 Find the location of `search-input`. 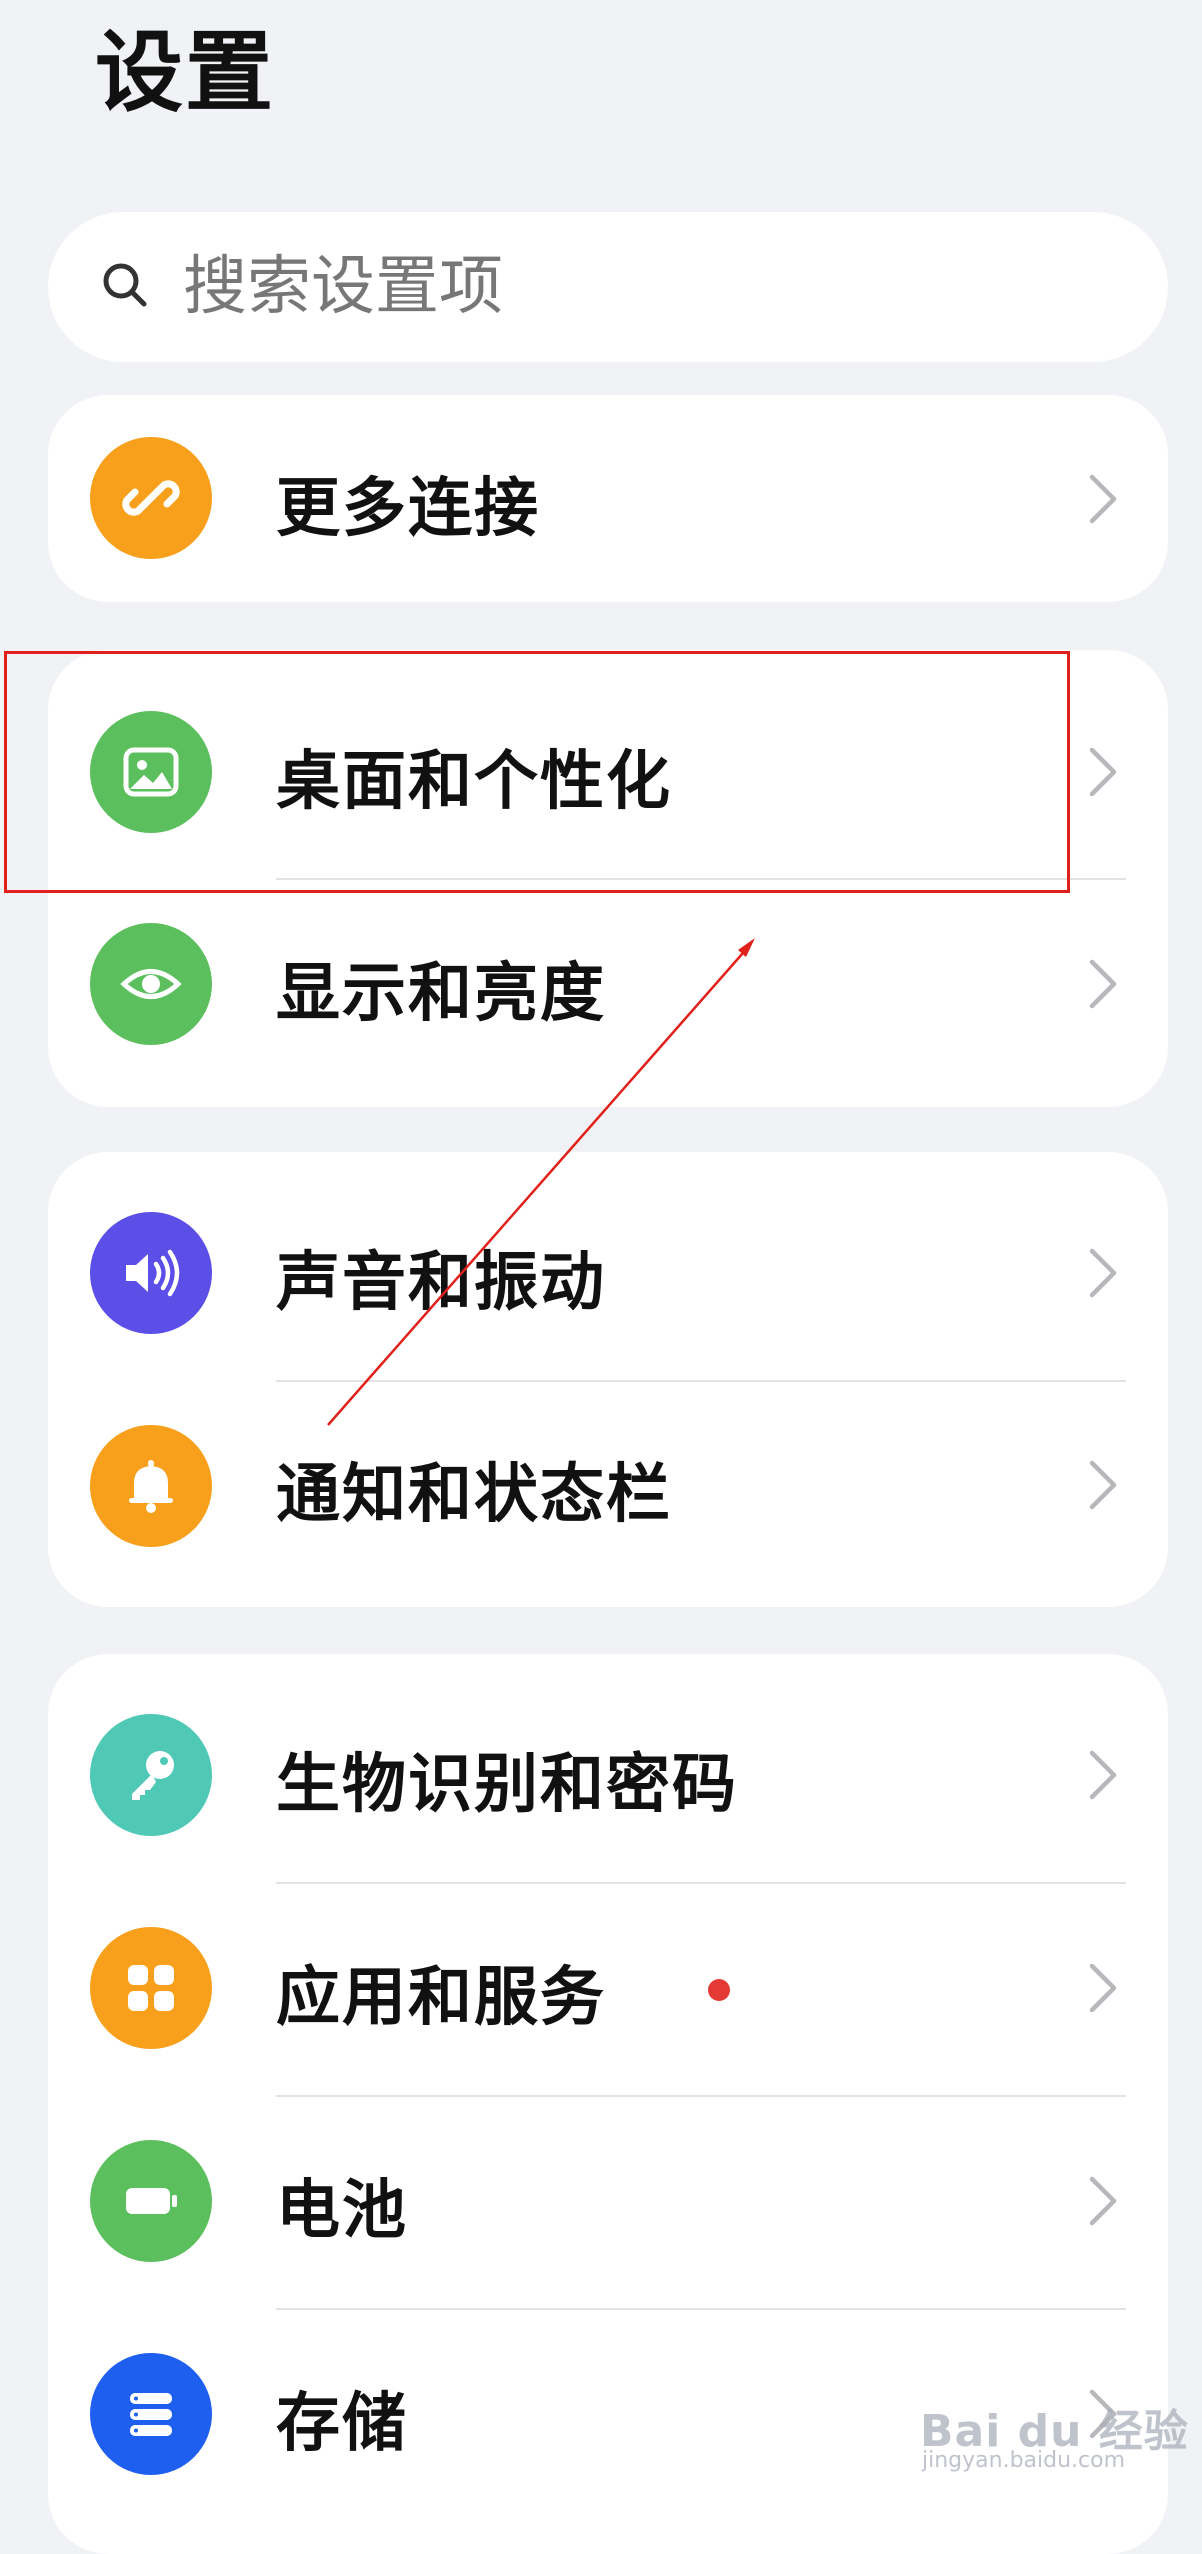

search-input is located at coordinates (633, 287).